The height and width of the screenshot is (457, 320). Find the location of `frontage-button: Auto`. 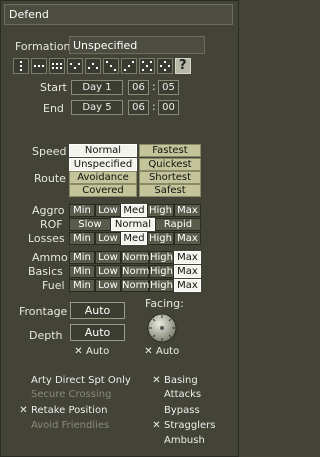

frontage-button: Auto is located at coordinates (97, 310).